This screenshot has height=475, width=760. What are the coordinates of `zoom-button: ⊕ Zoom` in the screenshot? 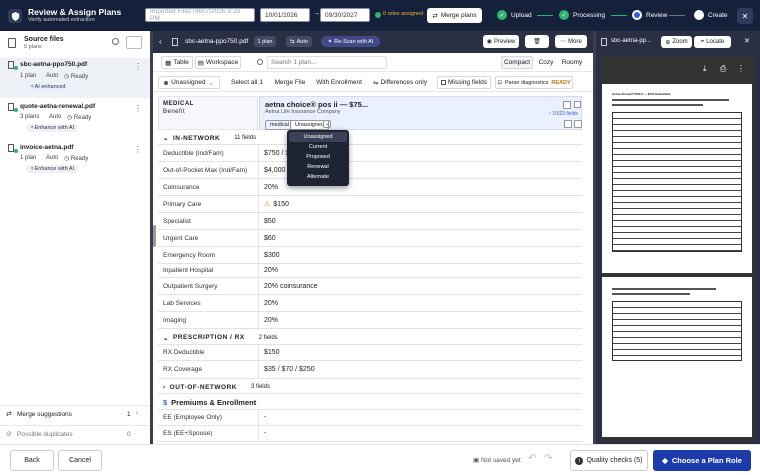 It's located at (676, 42).